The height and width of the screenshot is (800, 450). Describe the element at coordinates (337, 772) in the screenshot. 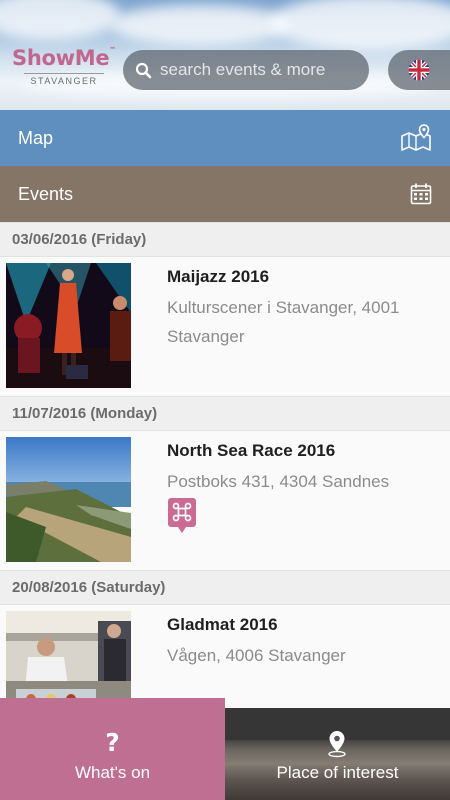

I see `tab-place-of-interest-label: Place of interest` at that location.